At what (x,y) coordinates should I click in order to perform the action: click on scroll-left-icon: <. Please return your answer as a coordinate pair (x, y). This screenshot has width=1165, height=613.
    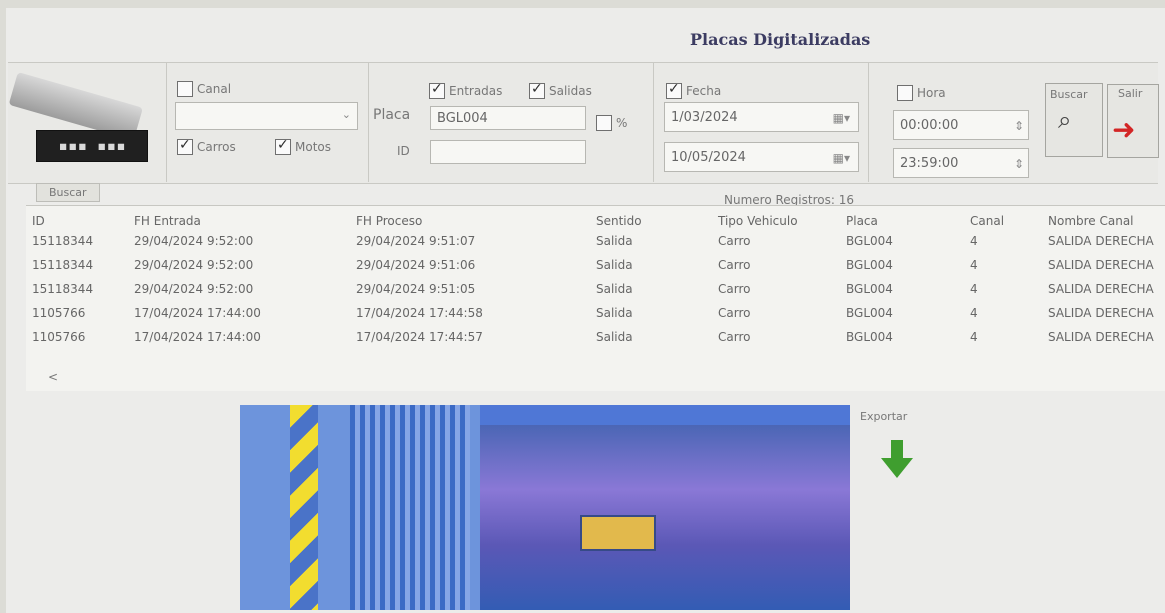
    Looking at the image, I should click on (53, 377).